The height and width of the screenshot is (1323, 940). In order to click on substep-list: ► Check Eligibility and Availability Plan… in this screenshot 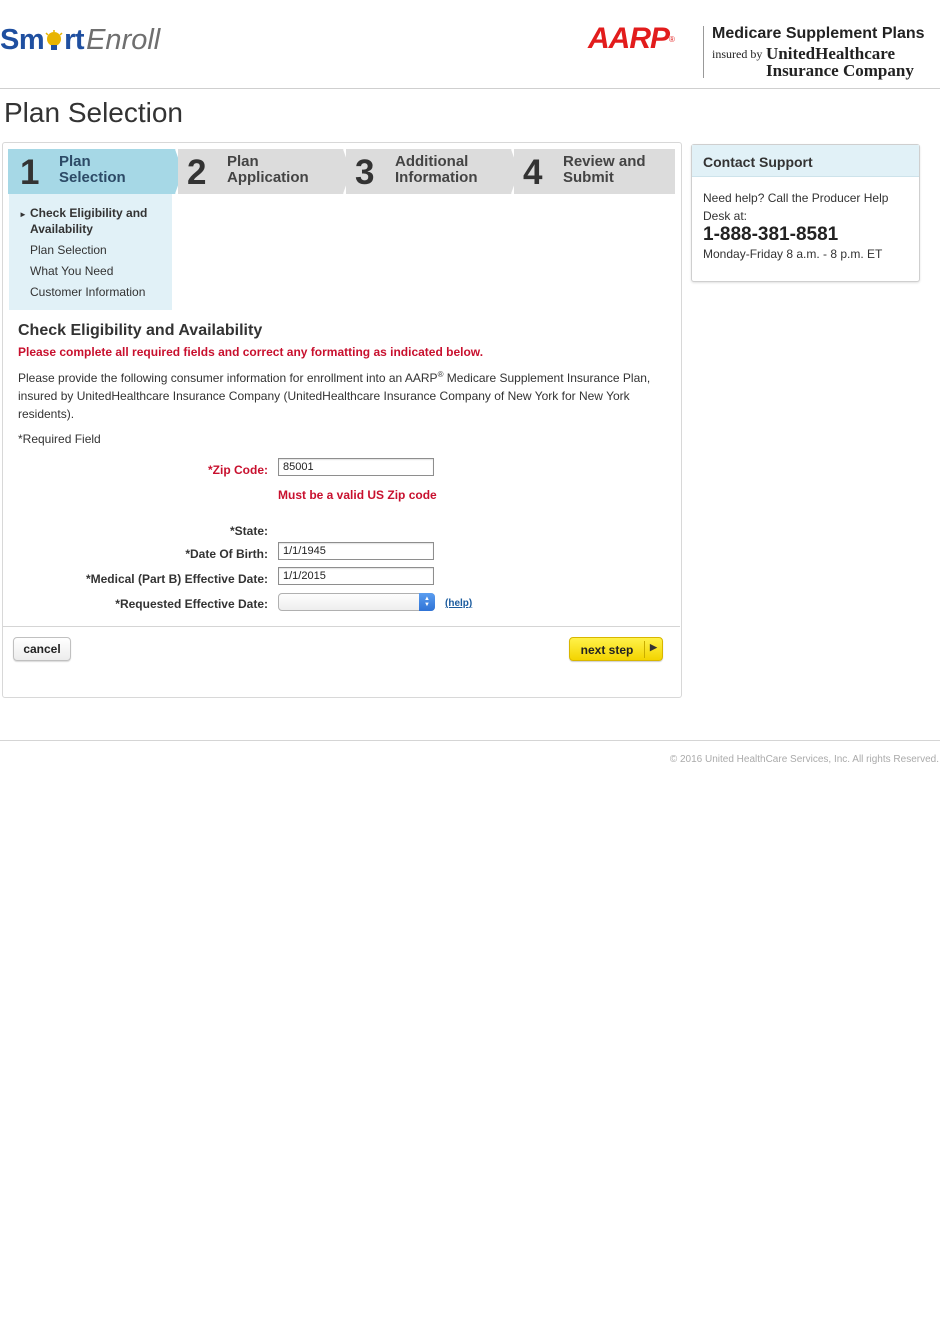, I will do `click(90, 252)`.